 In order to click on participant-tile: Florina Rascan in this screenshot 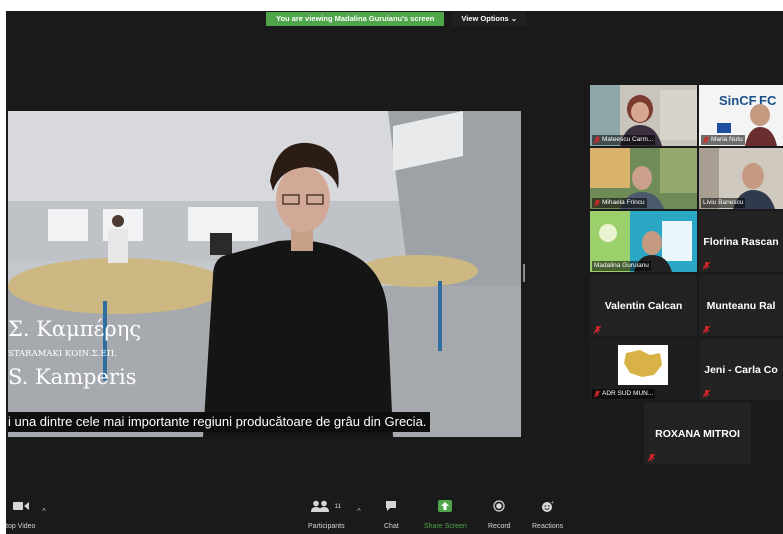, I will do `click(741, 241)`.